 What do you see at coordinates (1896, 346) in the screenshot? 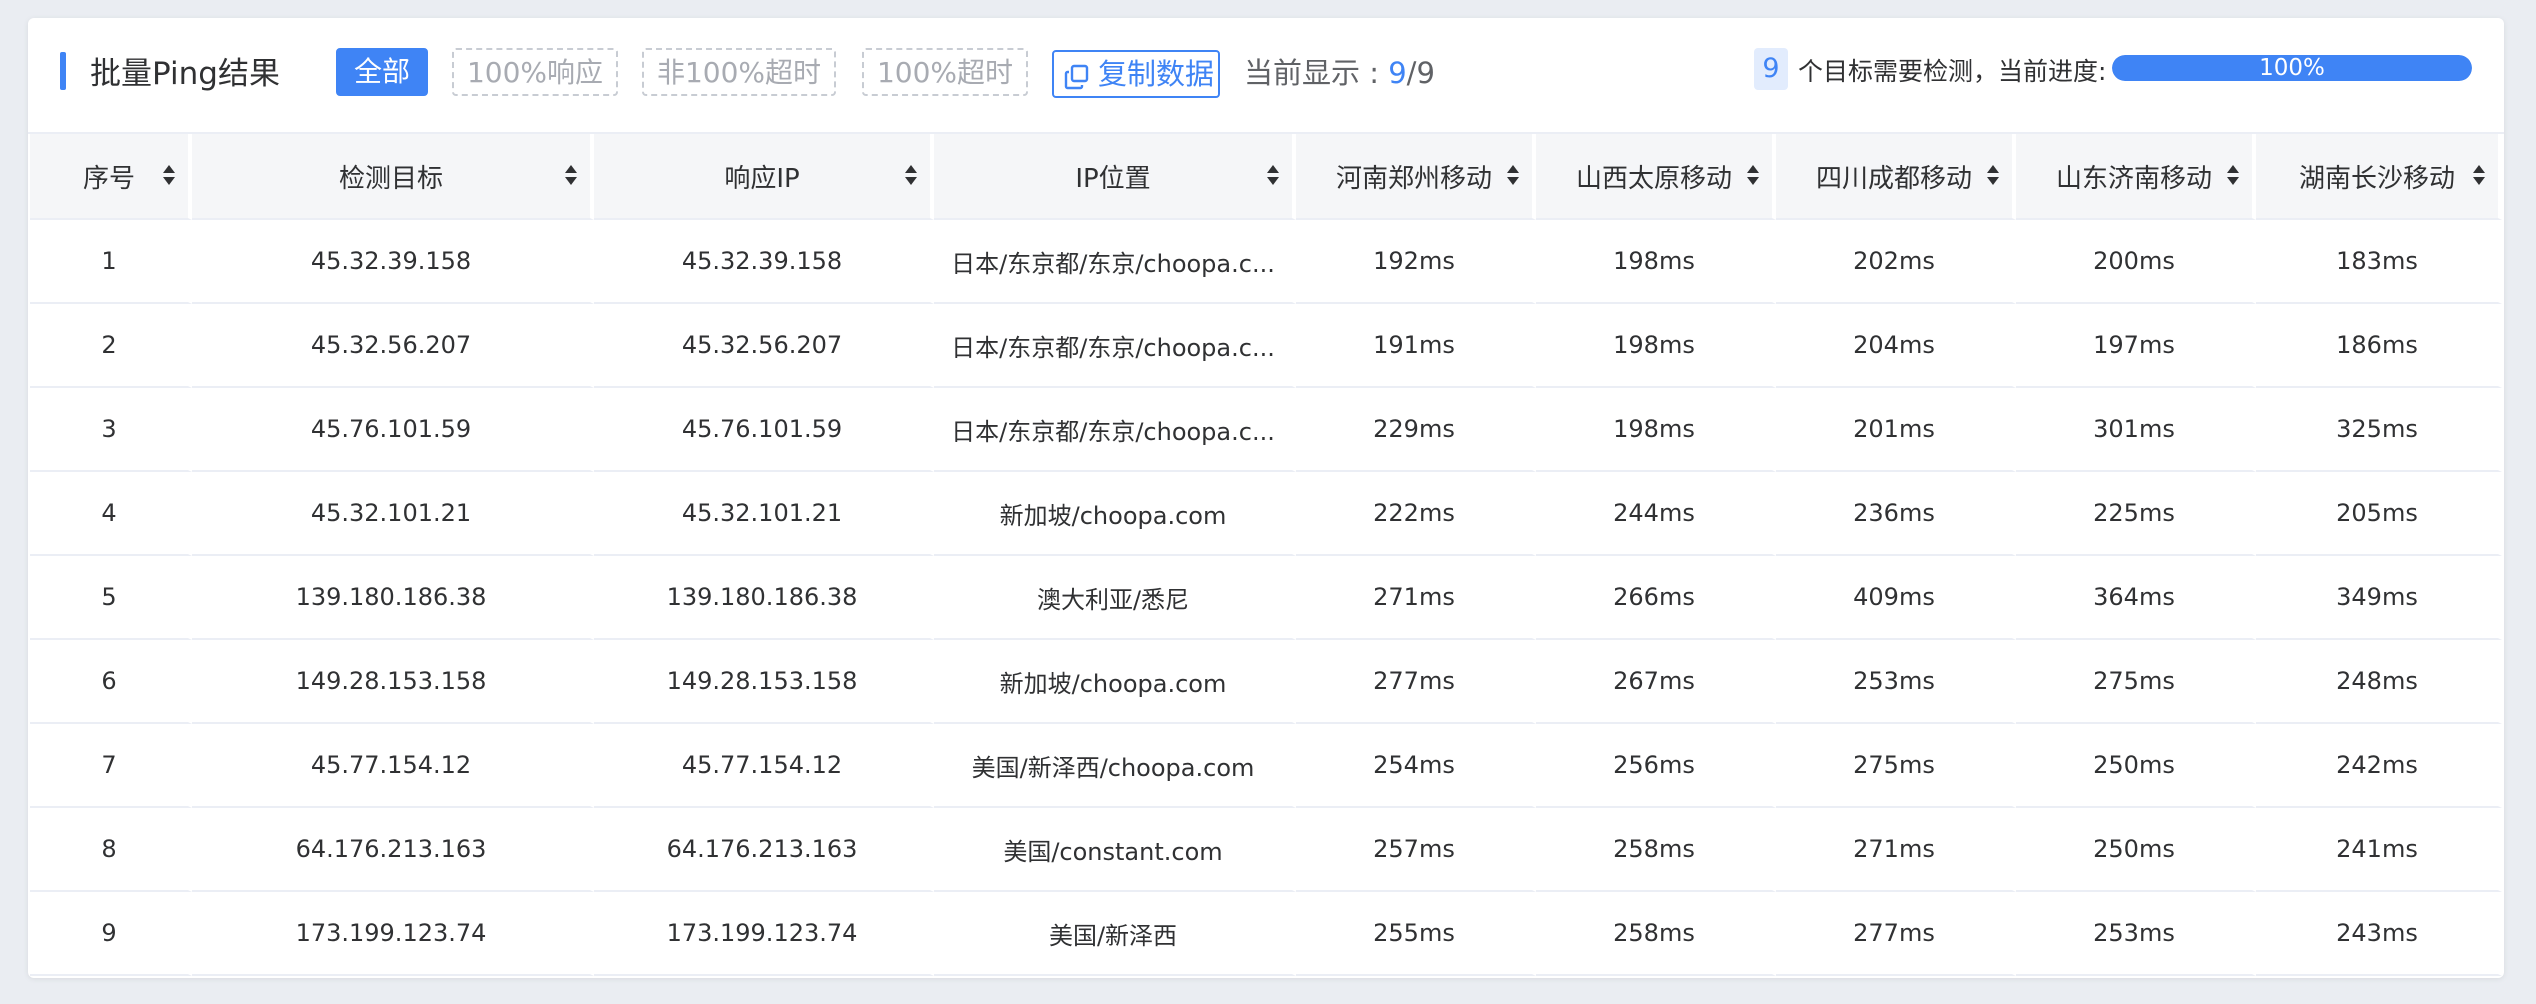
I see `cell-sichuan-chengdu: 204ms` at bounding box center [1896, 346].